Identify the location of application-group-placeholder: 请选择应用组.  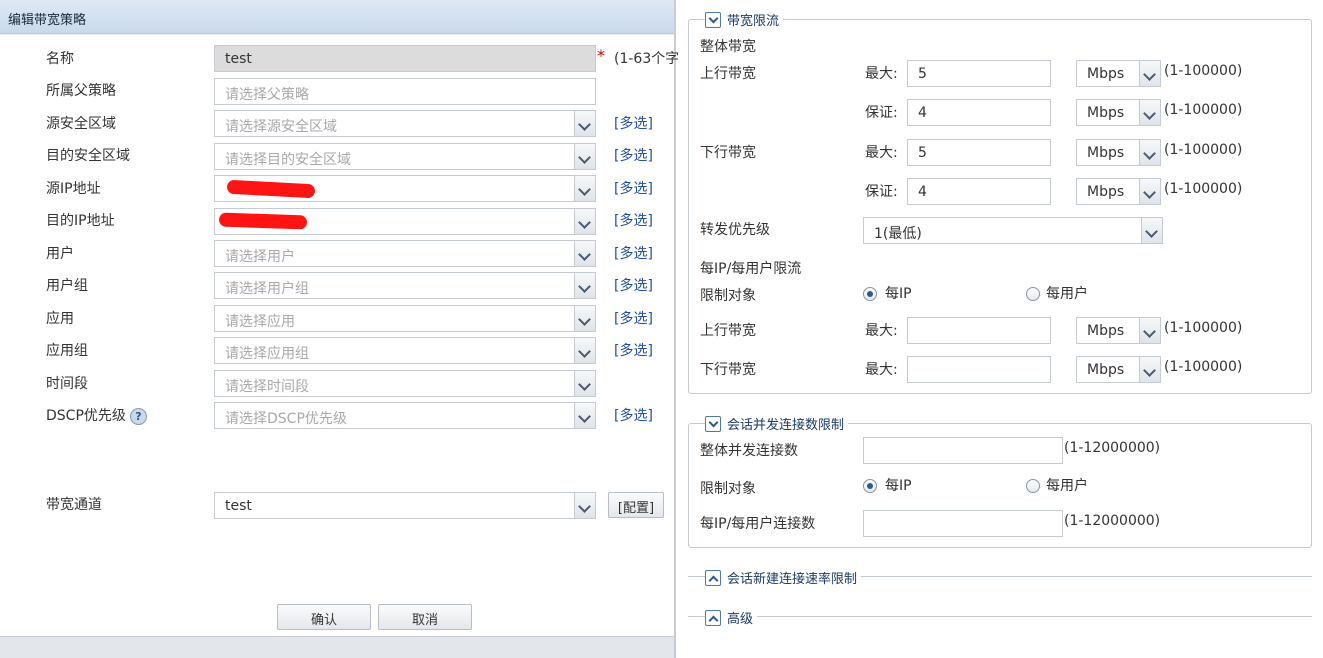
(267, 354).